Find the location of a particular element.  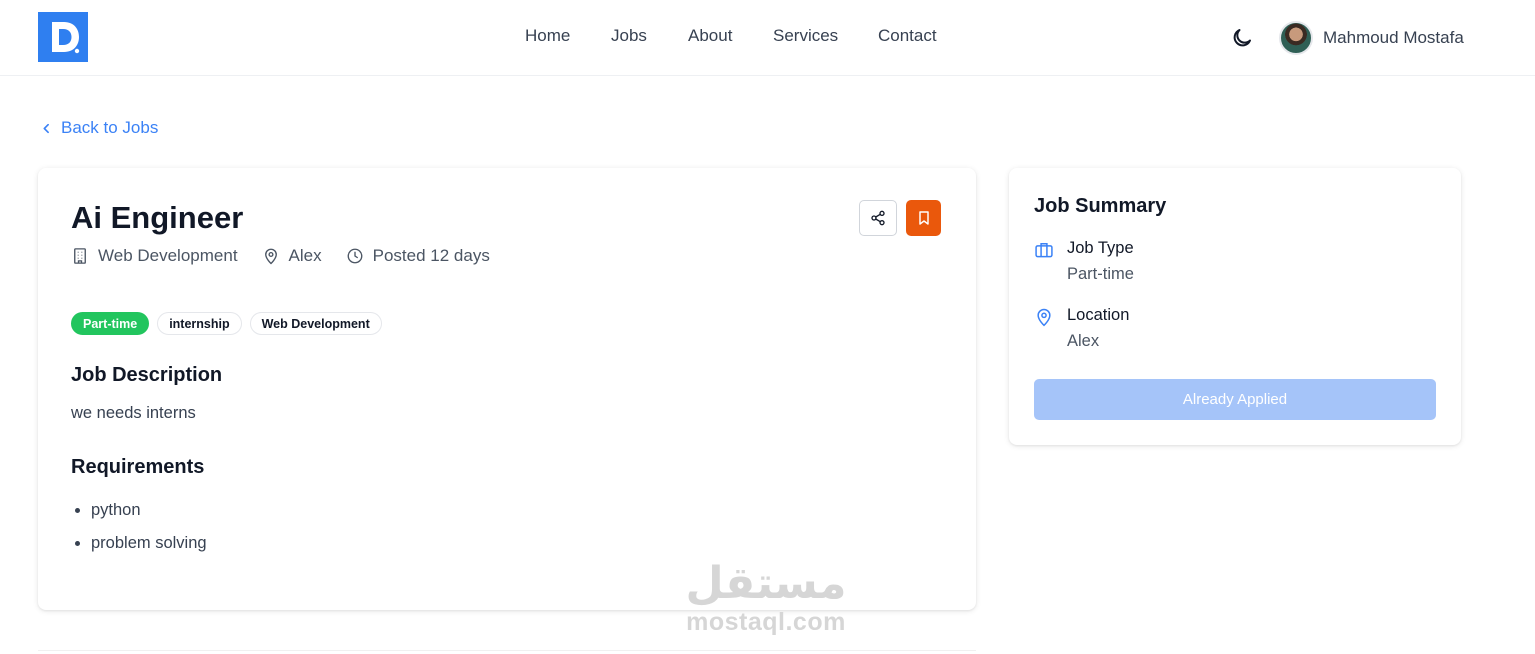

location-label: Location is located at coordinates (1098, 315).